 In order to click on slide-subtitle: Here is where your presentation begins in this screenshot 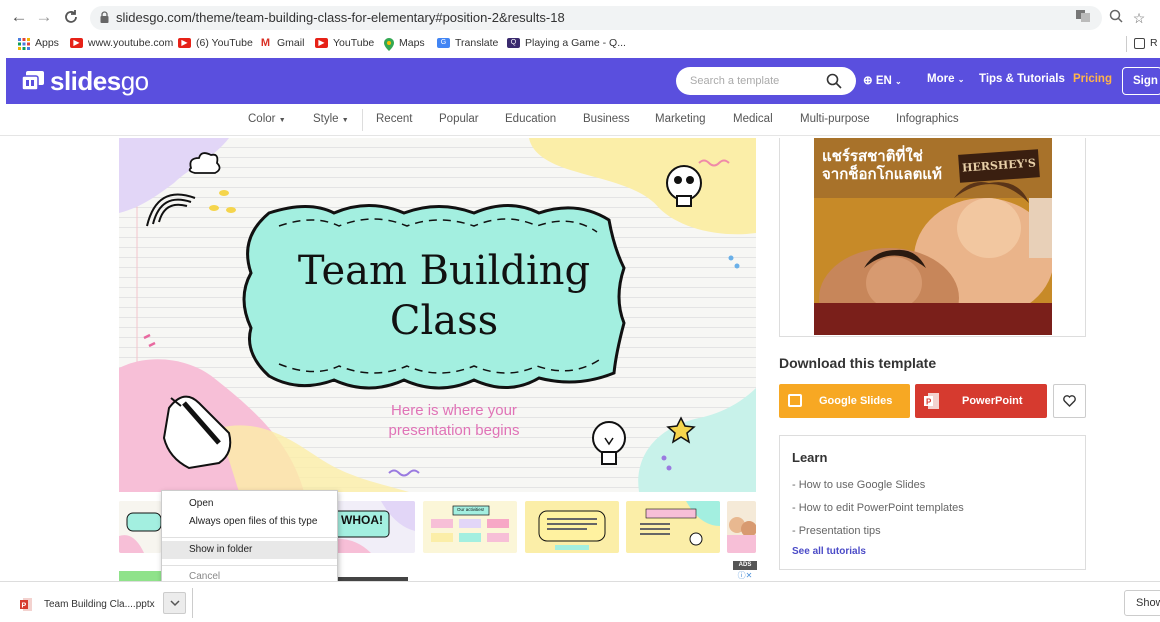, I will do `click(454, 421)`.